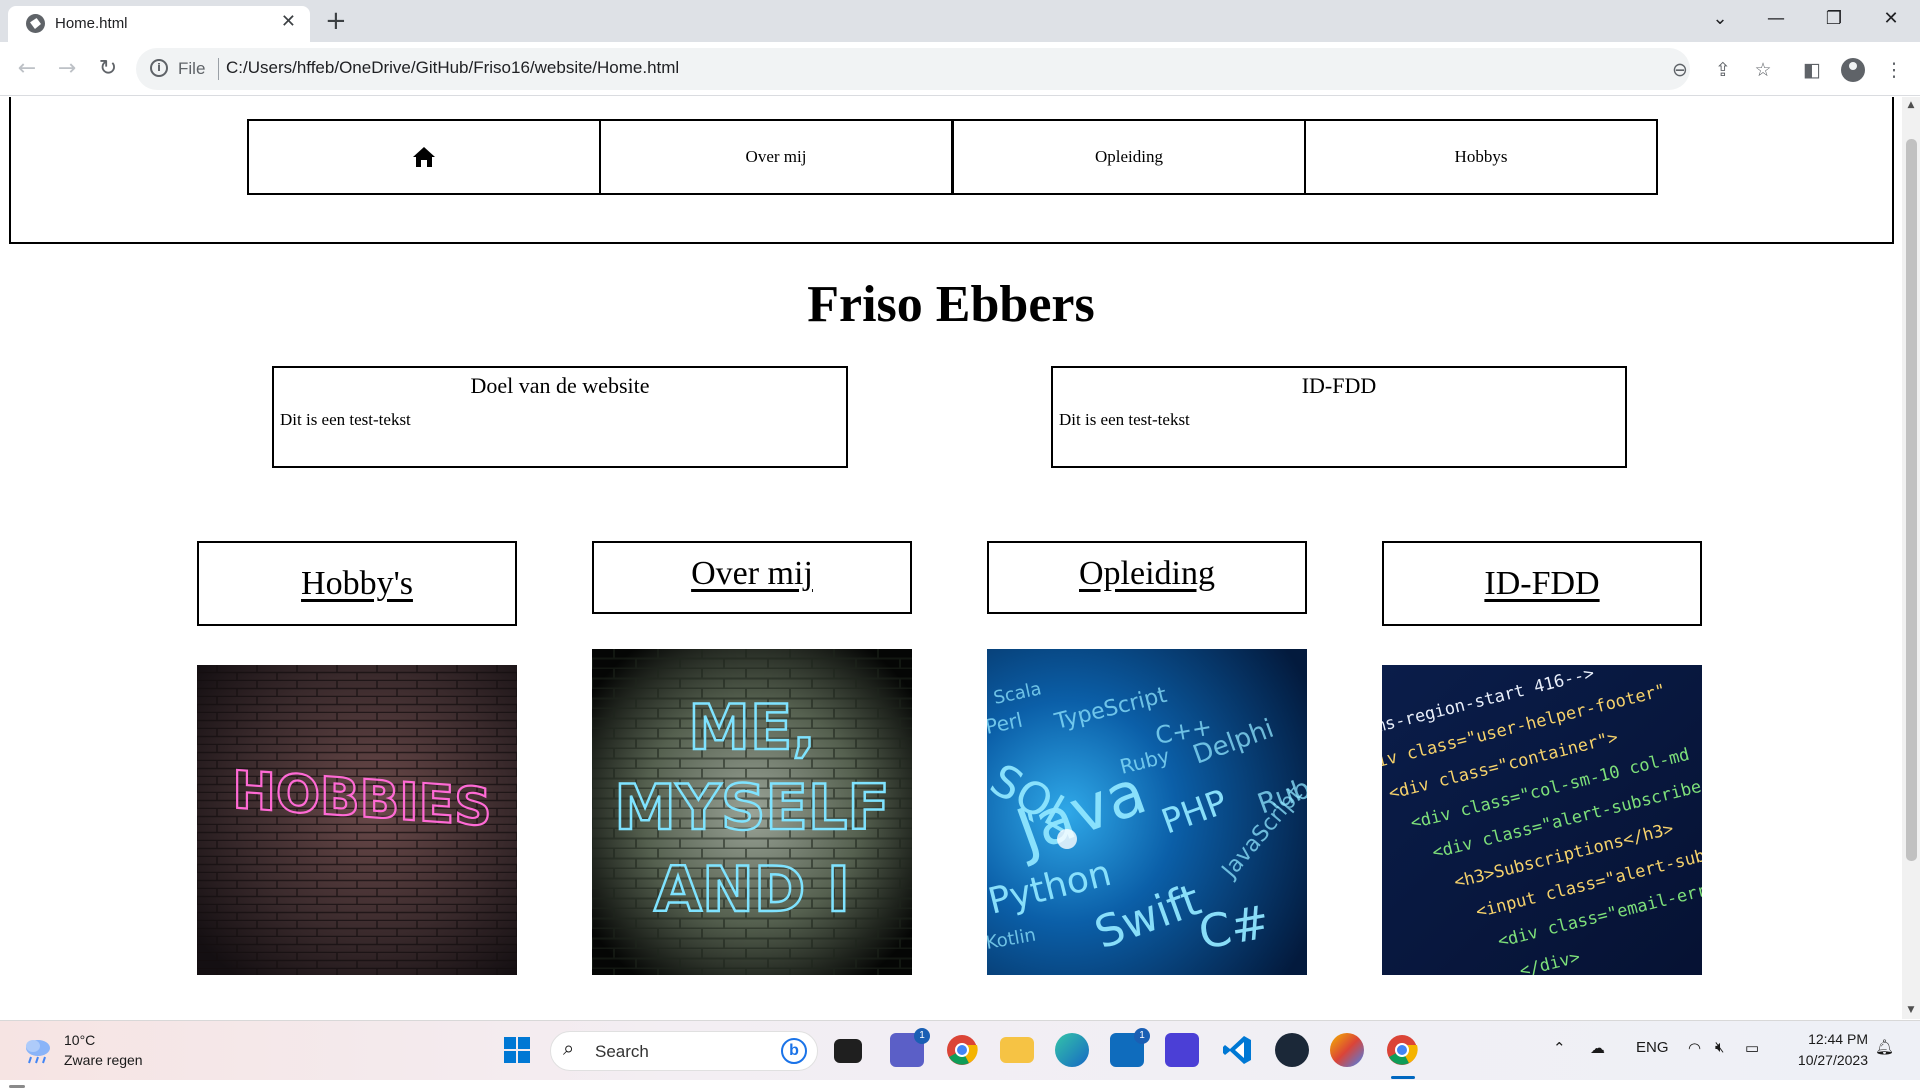 Image resolution: width=1920 pixels, height=1088 pixels. I want to click on chrome-canary-icon, so click(1347, 1050).